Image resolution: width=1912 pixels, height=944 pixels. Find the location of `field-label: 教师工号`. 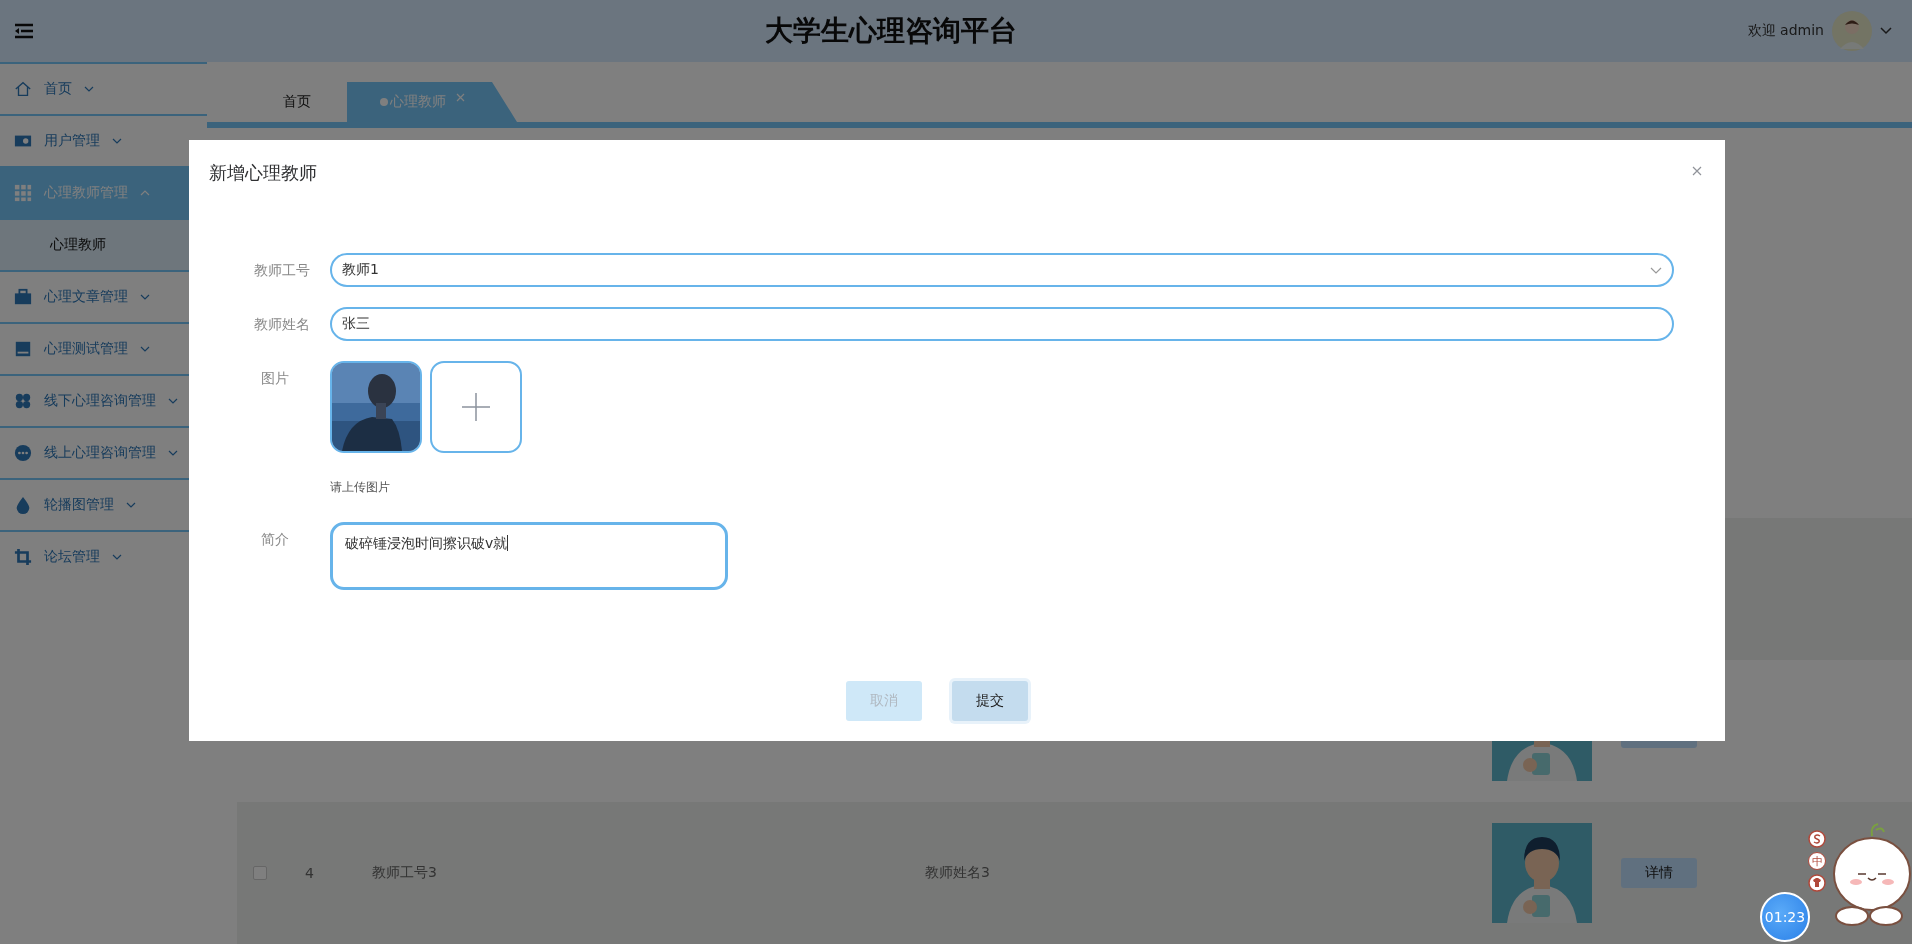

field-label: 教师工号 is located at coordinates (282, 270).